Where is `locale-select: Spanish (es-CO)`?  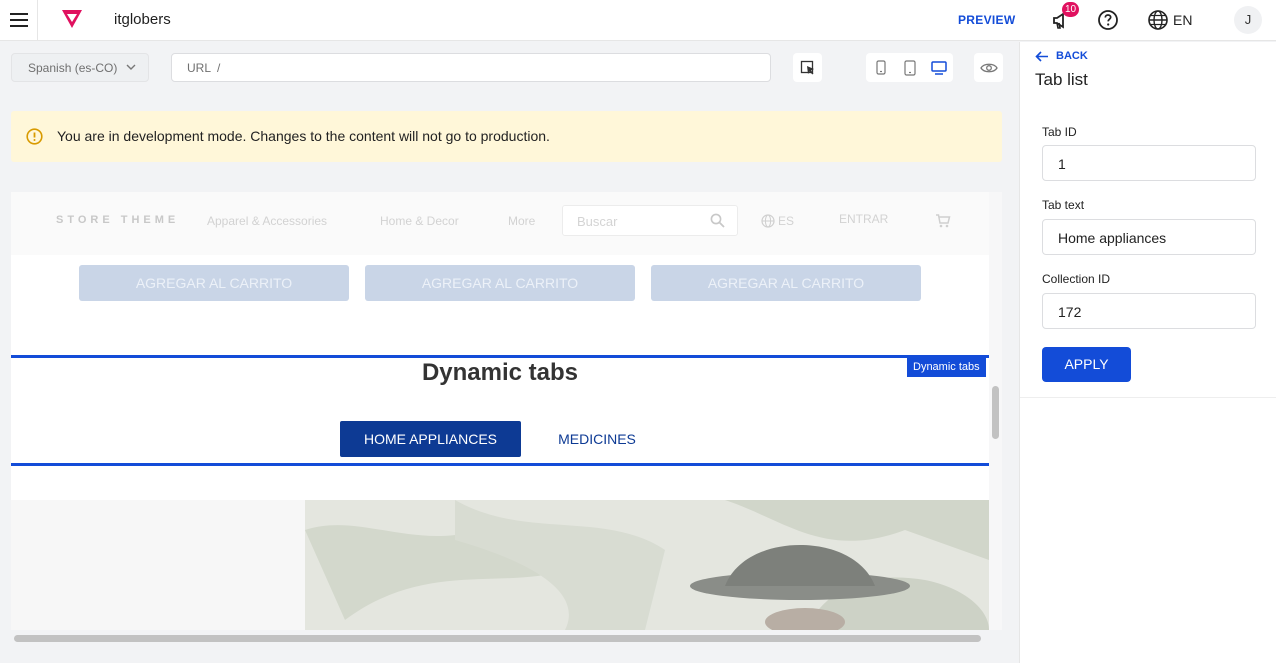
locale-select: Spanish (es-CO) is located at coordinates (80, 67).